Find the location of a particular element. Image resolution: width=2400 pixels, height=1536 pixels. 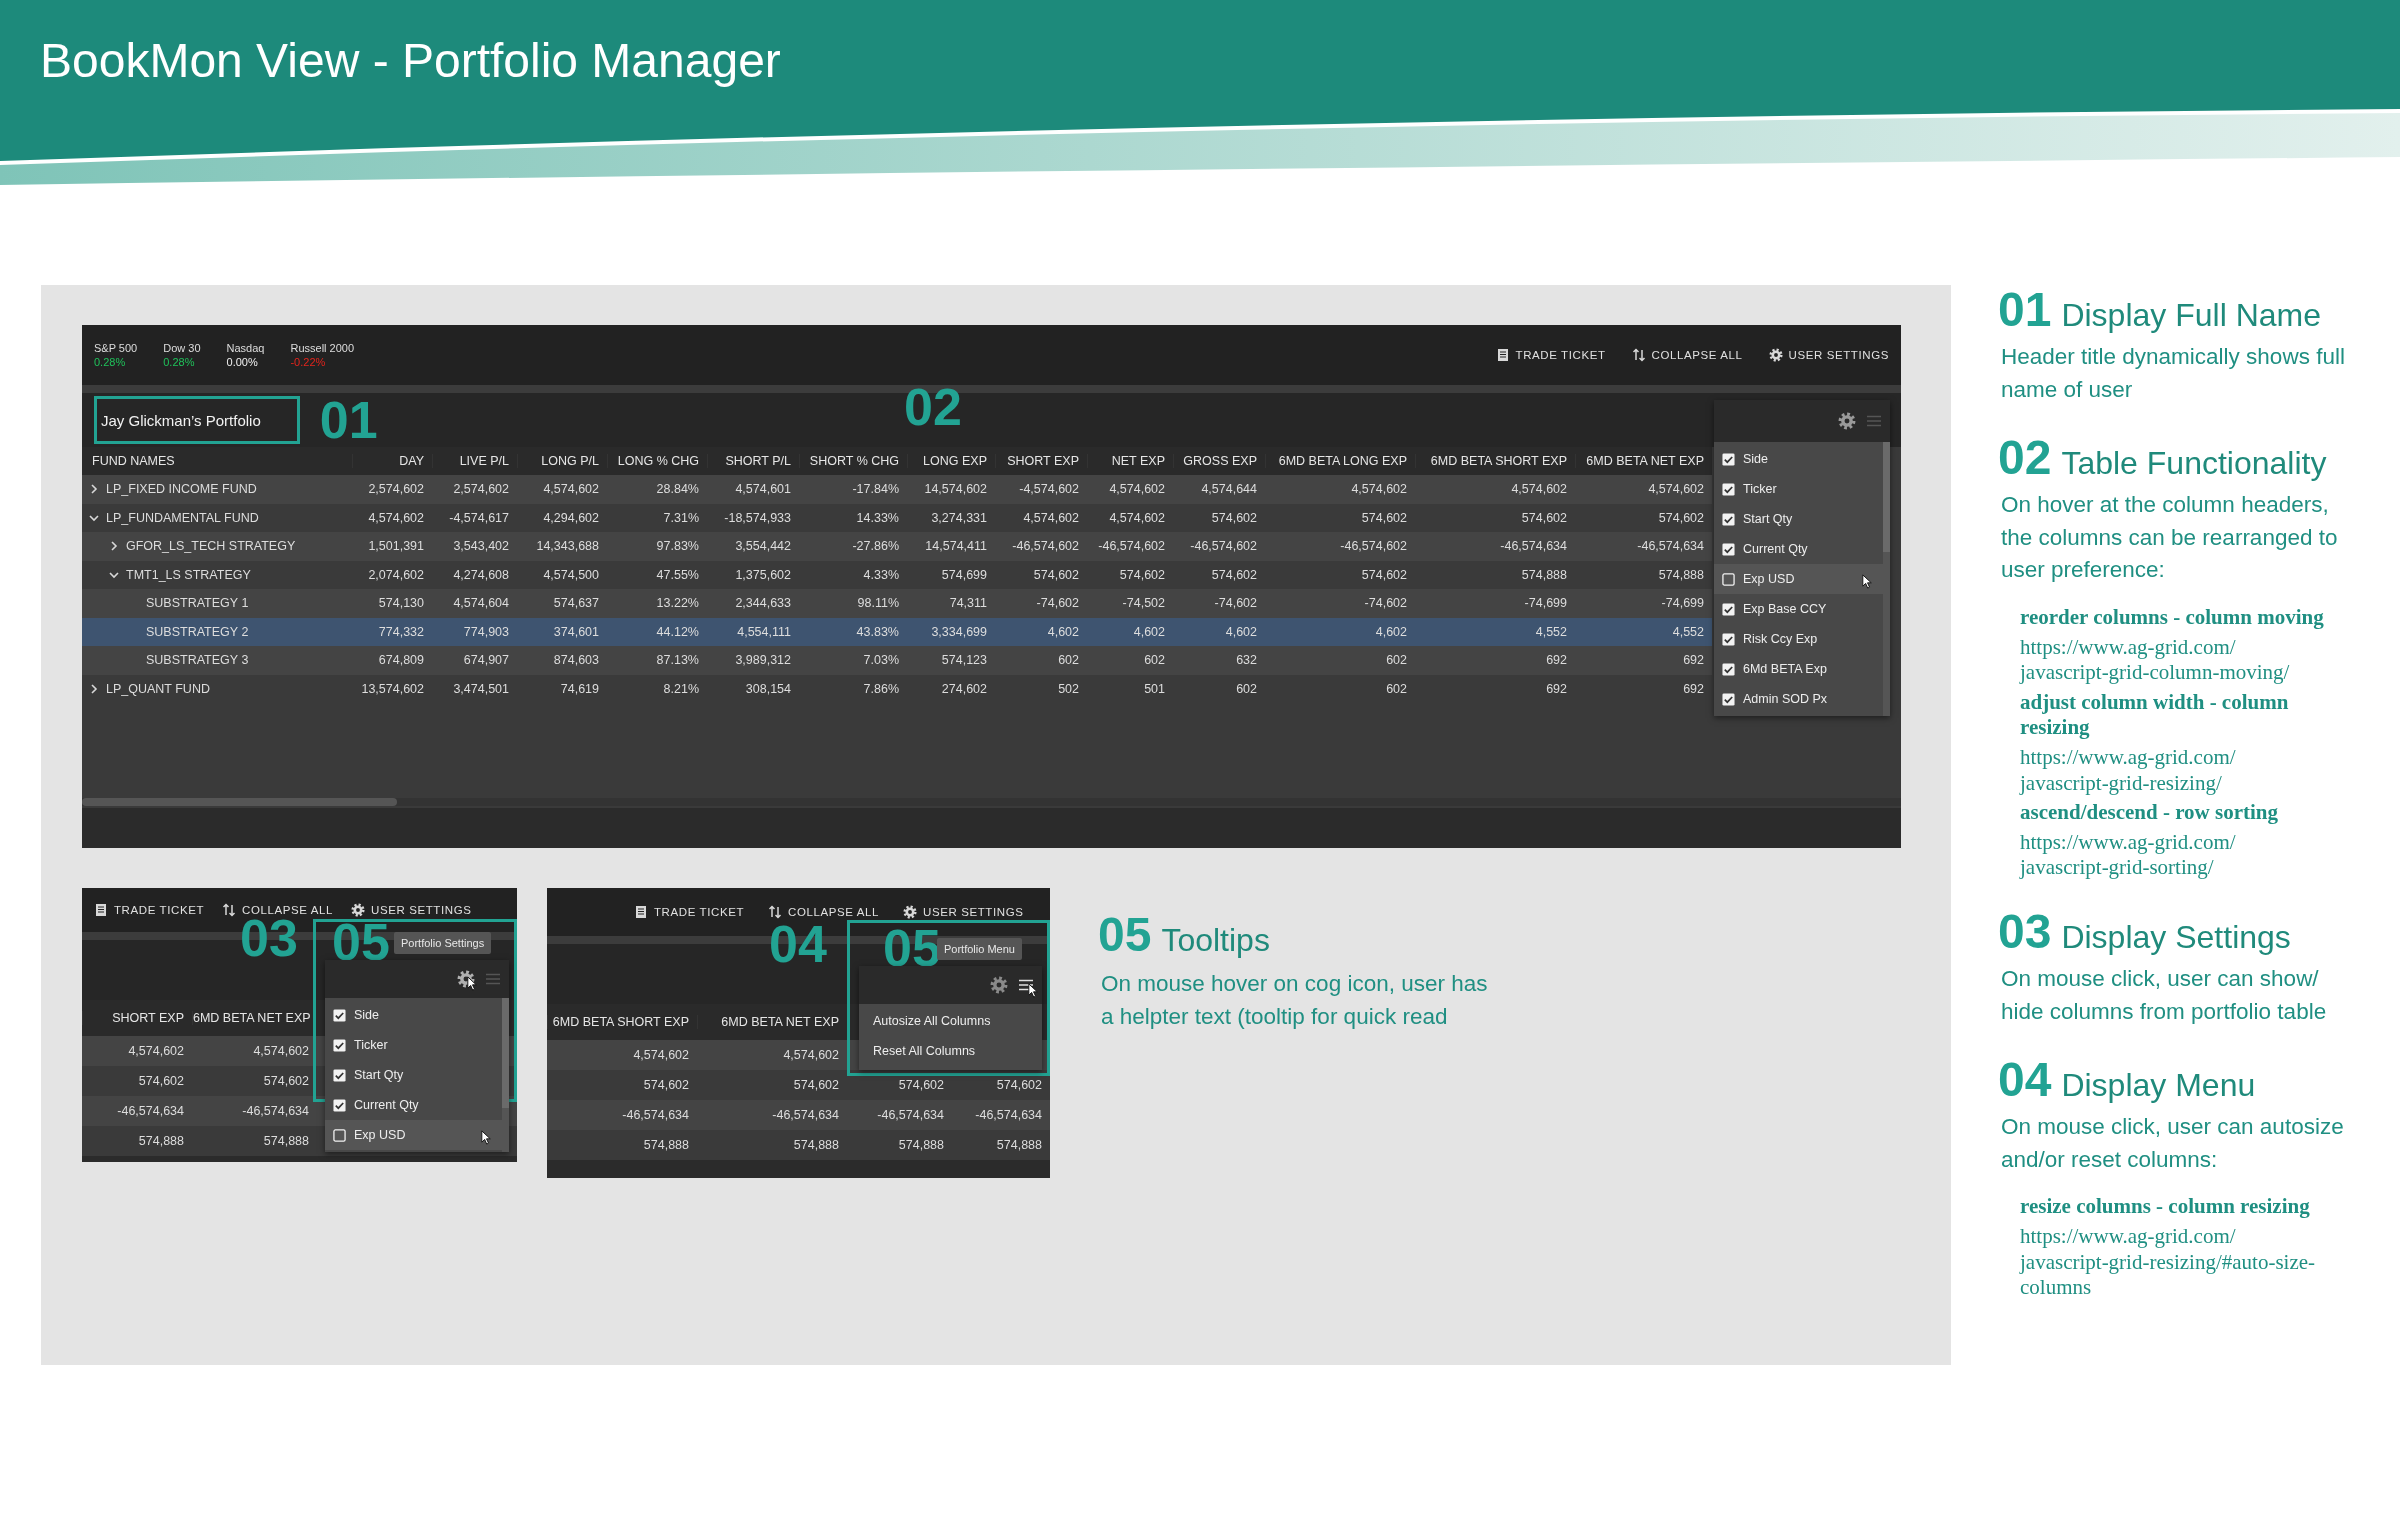

column-header: FUND NAMES is located at coordinates (217, 461).